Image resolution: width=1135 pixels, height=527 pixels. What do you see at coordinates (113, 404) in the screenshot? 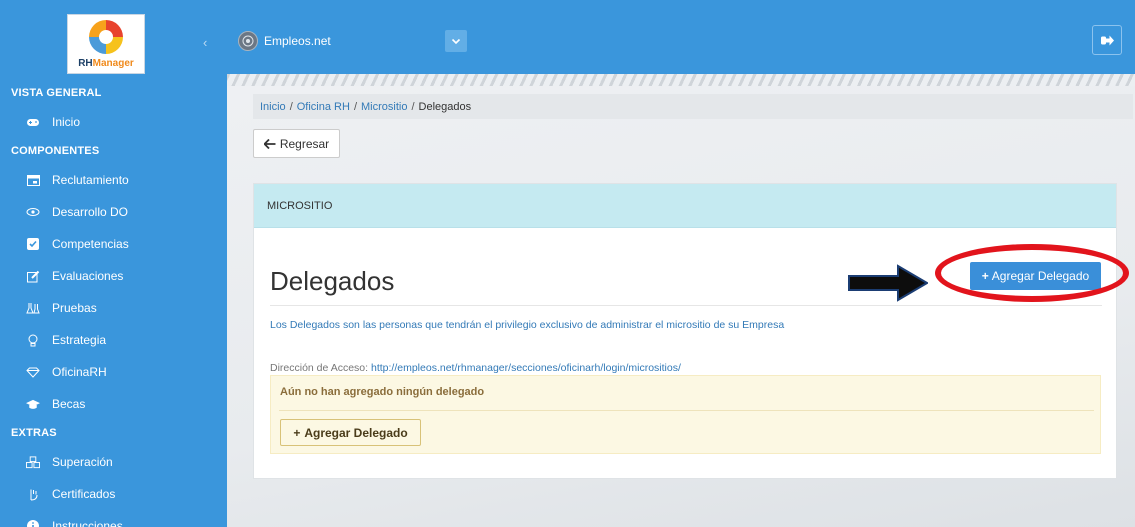
I see `sidebar-item-becas: Becas` at bounding box center [113, 404].